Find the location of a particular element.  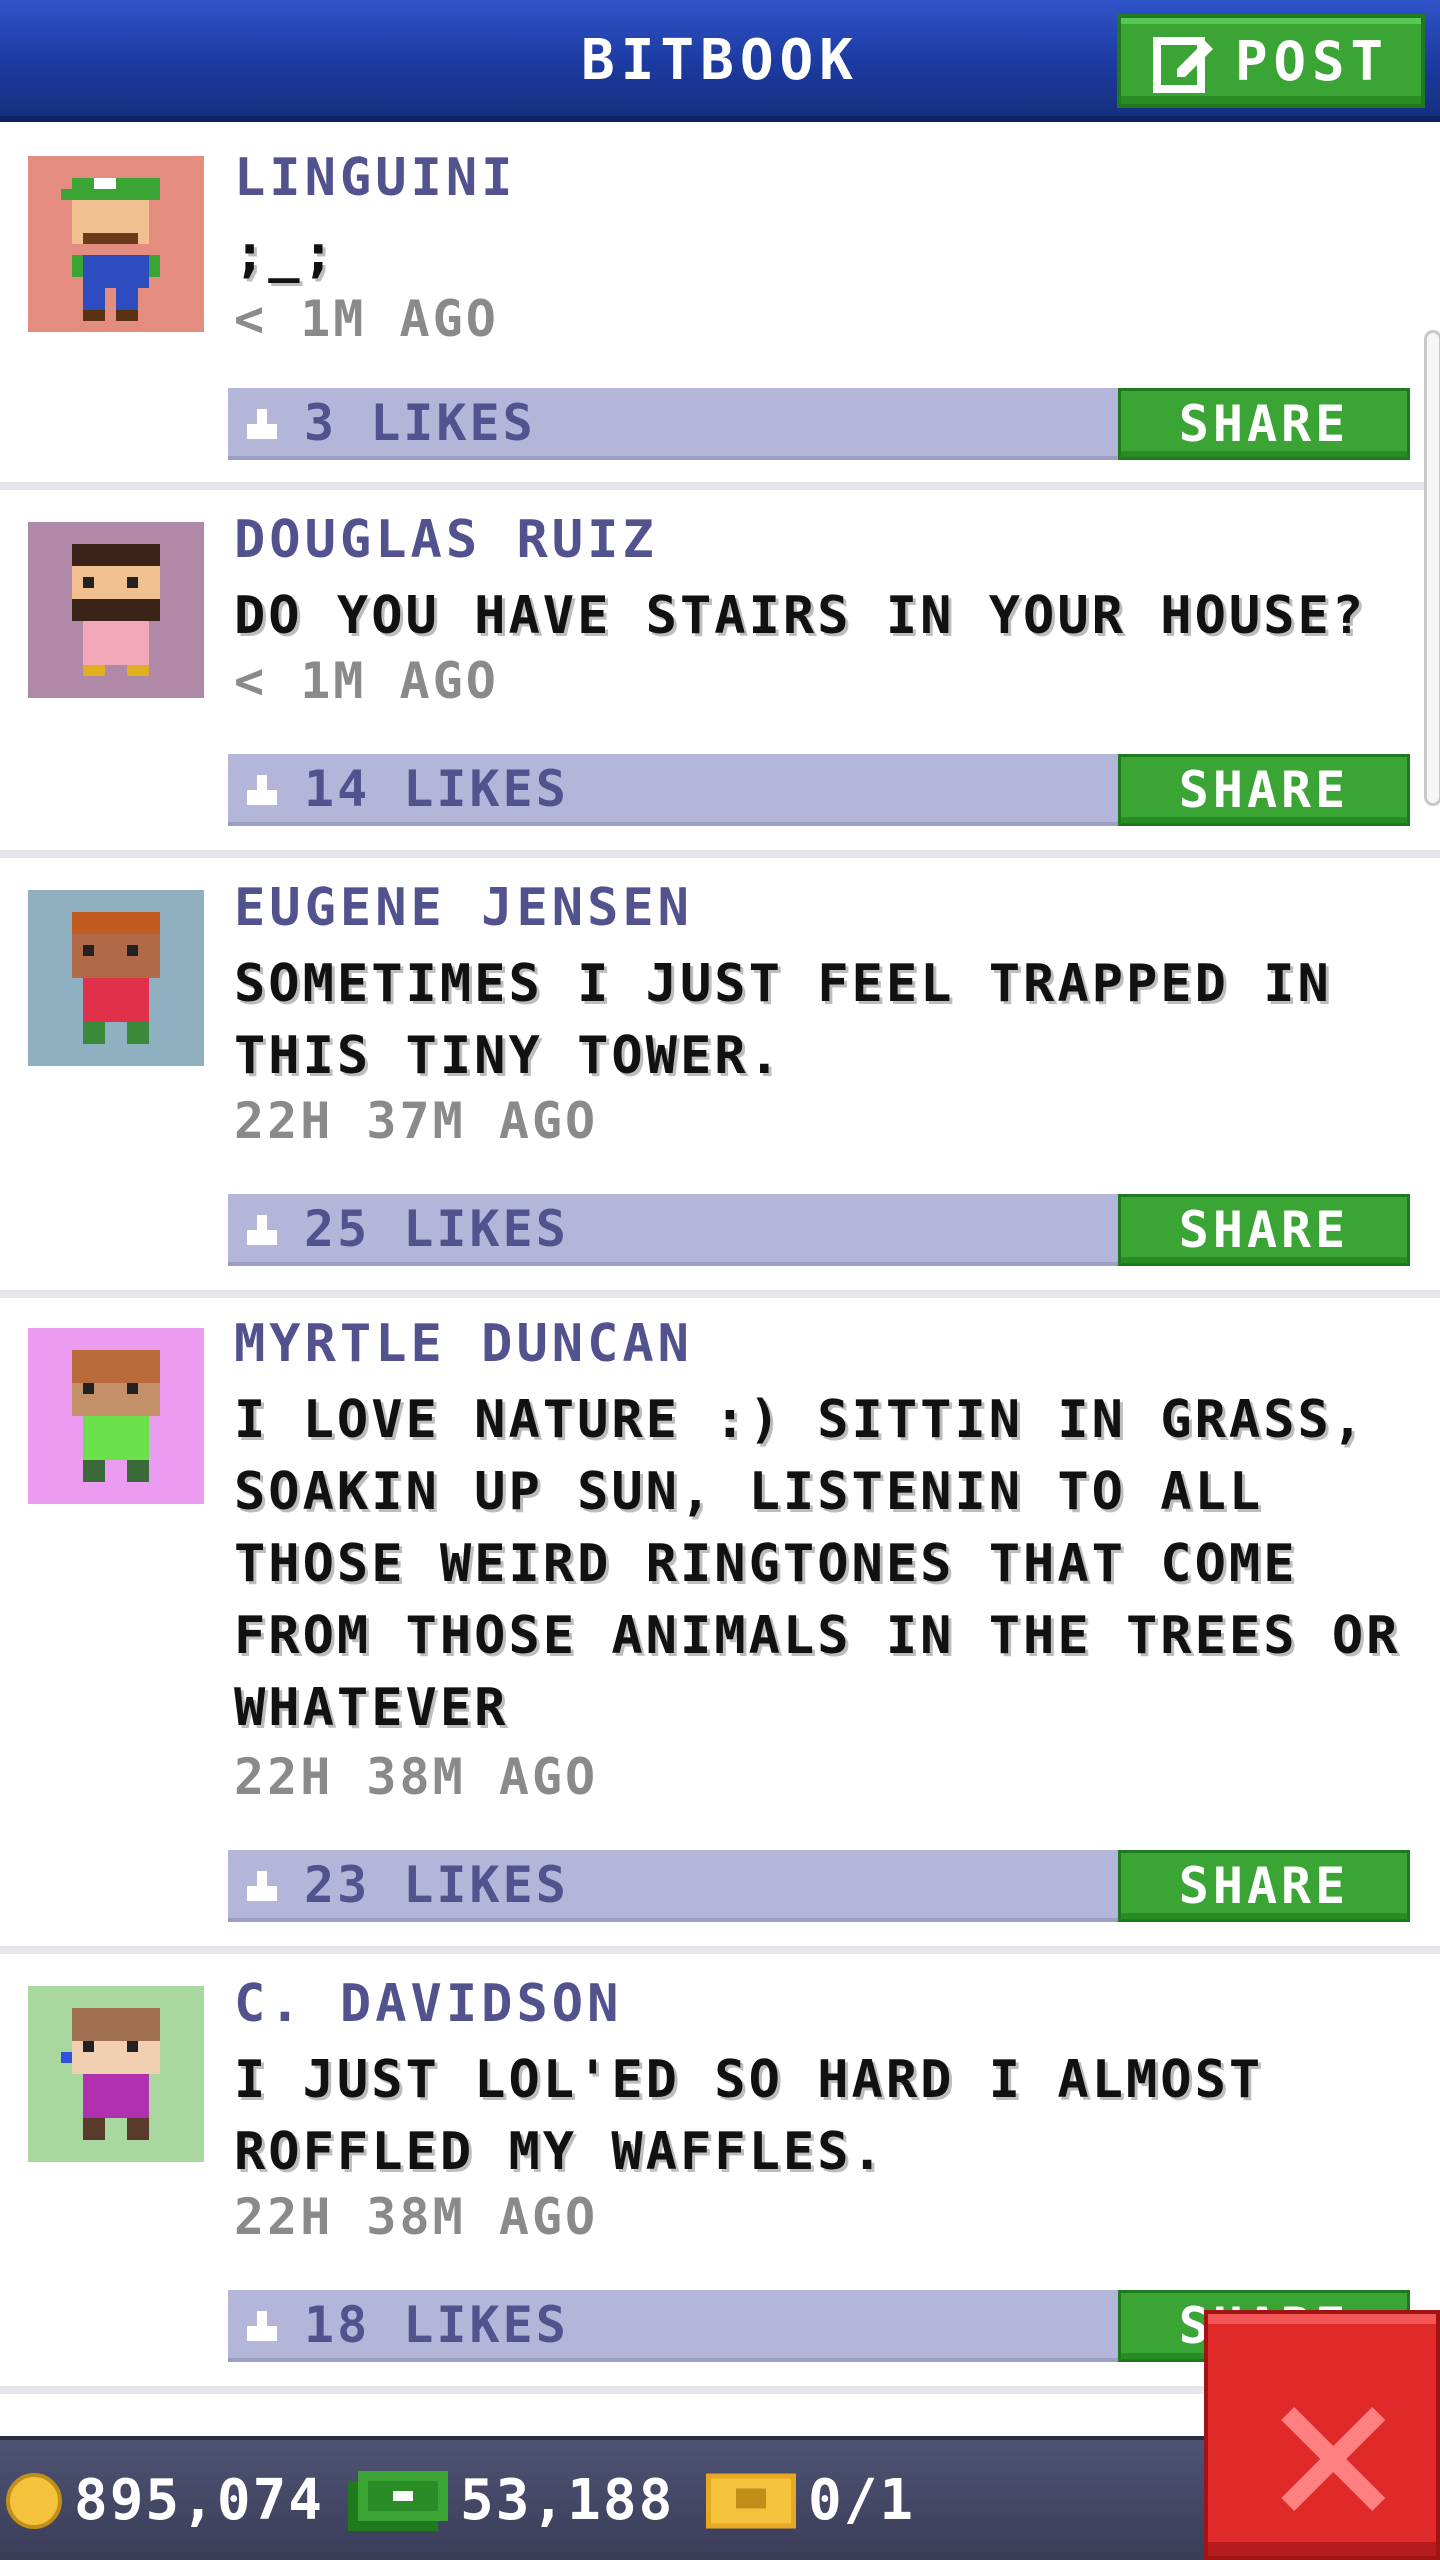

post-author: EUGENE JENSEN is located at coordinates (463, 908).